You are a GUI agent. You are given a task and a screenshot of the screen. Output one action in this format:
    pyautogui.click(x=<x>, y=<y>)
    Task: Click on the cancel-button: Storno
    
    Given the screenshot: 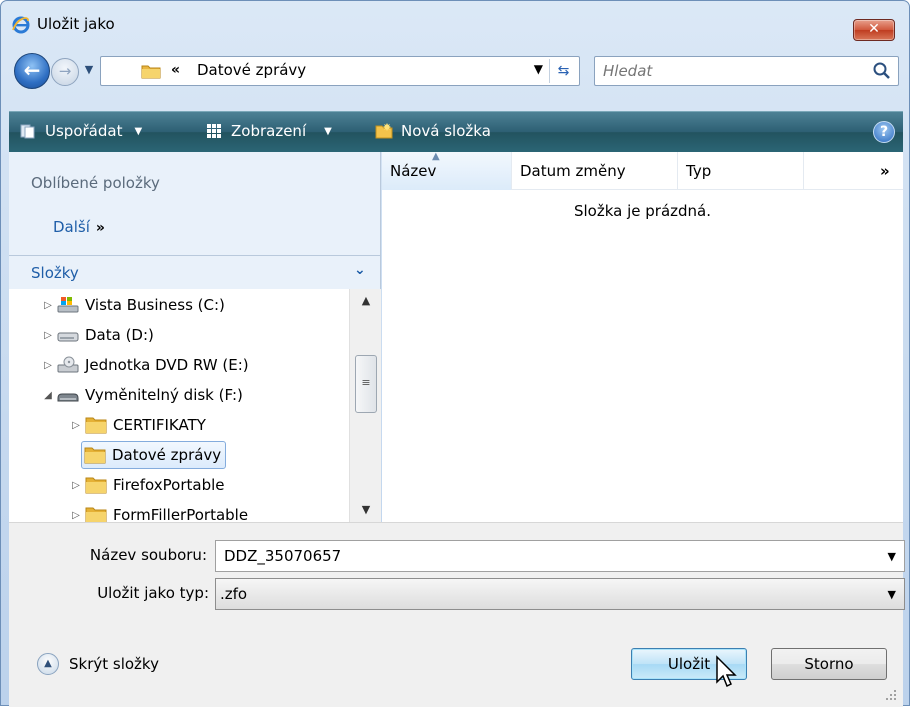 What is the action you would take?
    pyautogui.click(x=829, y=664)
    